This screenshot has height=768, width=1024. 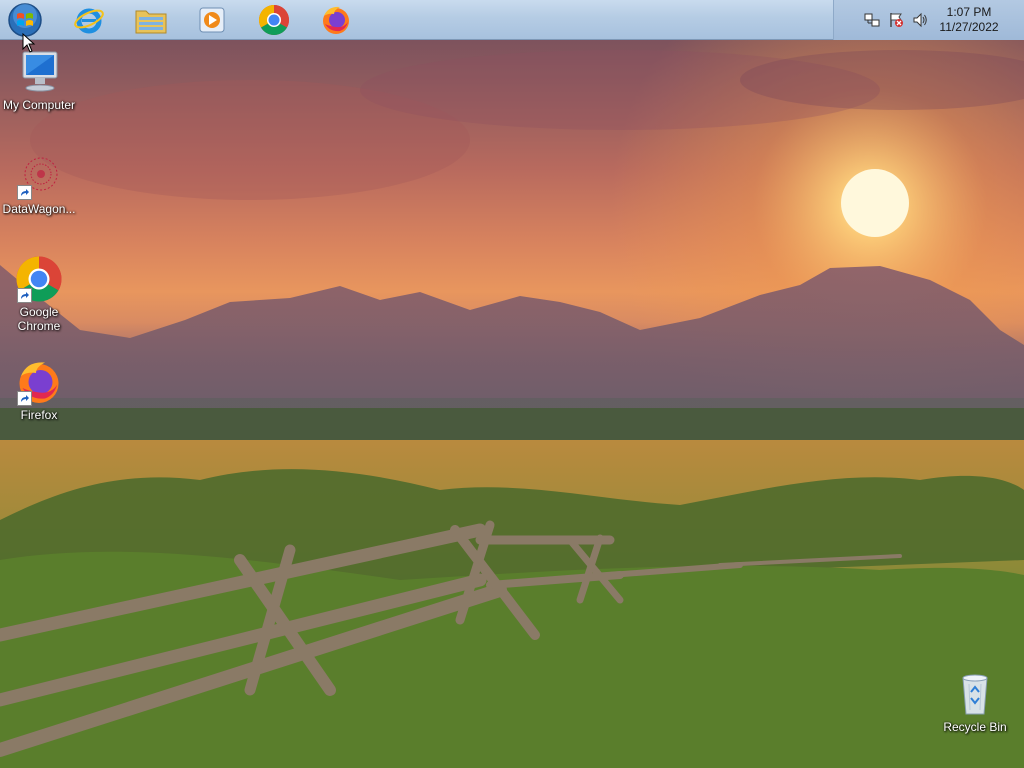 What do you see at coordinates (975, 727) in the screenshot?
I see `desktop-icon-label: Recycle Bin` at bounding box center [975, 727].